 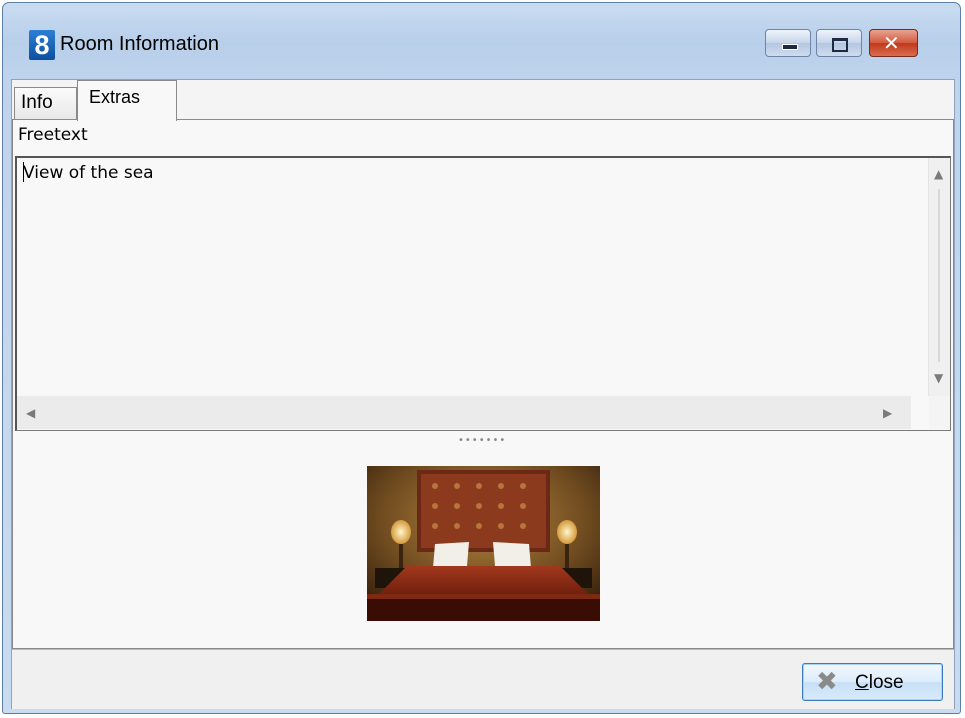 I want to click on bedroom-image, so click(x=483, y=543).